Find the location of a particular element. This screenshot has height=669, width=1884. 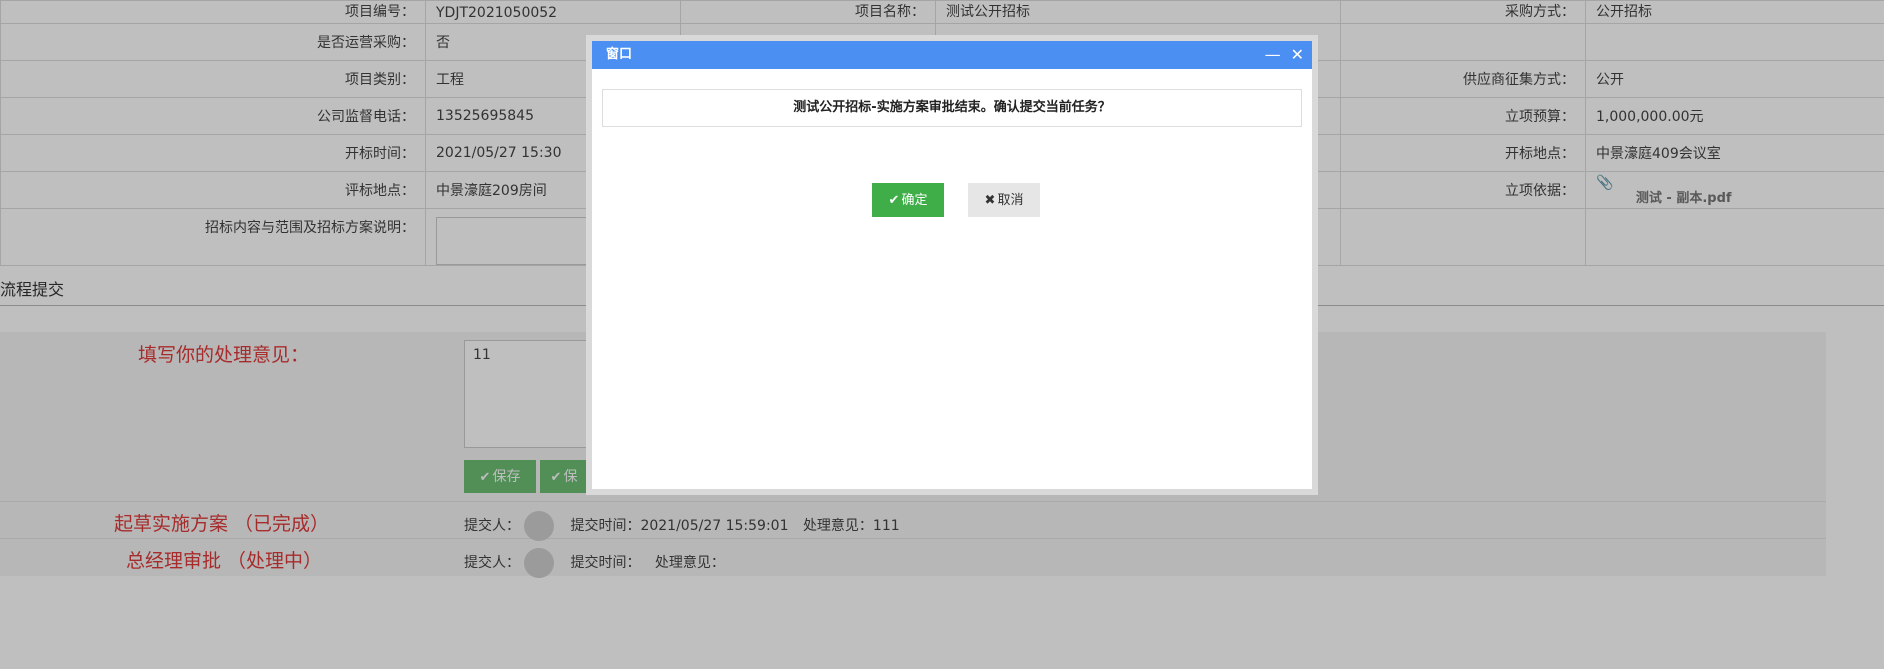

minimize-icon: — is located at coordinates (1273, 55).